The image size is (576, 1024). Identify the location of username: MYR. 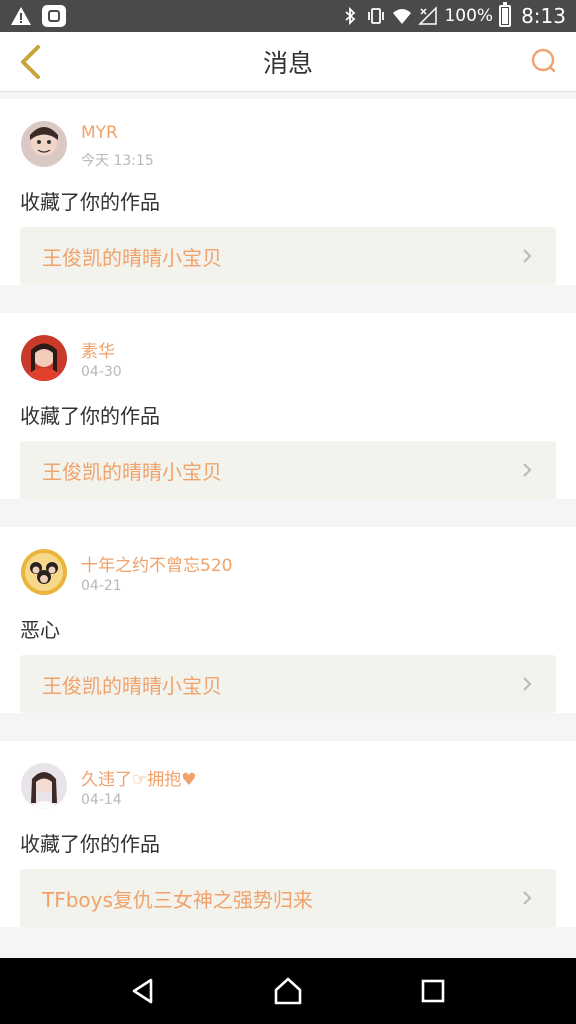
(99, 133).